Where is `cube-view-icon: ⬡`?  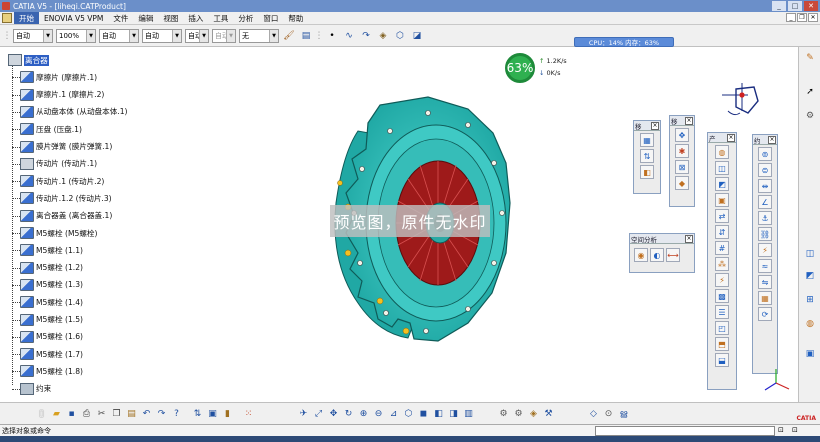
cube-view-icon: ⬡ is located at coordinates (400, 36).